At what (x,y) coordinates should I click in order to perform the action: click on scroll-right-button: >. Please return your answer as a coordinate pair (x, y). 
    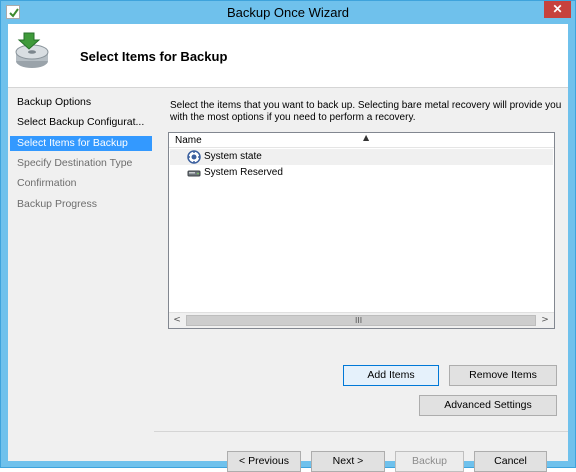
    Looking at the image, I should click on (545, 320).